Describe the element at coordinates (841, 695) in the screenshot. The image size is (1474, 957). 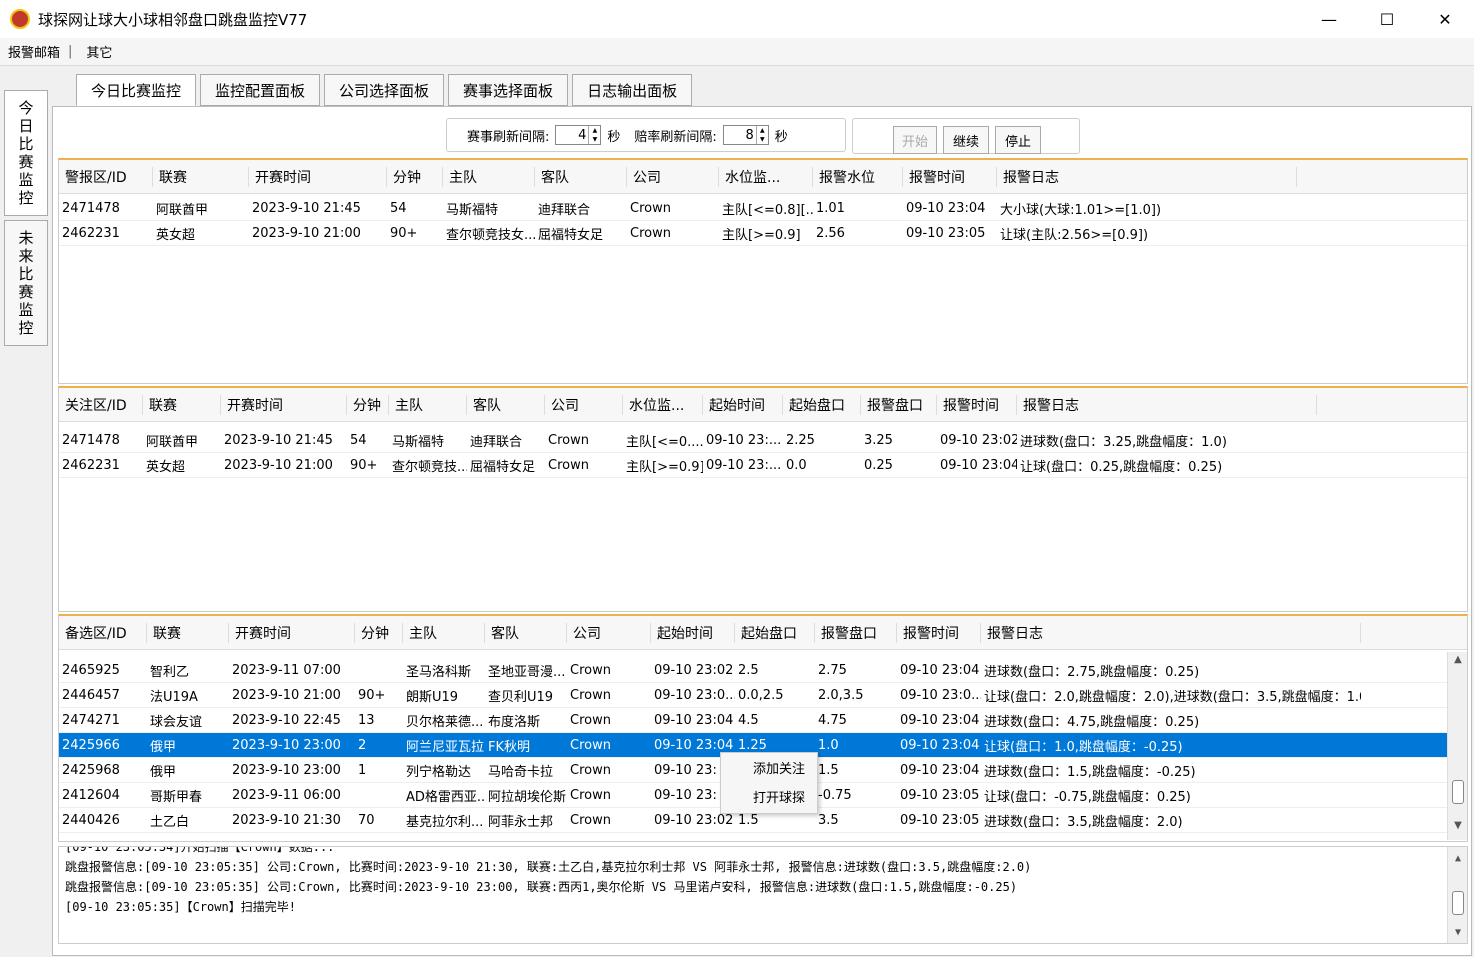
I see `table-cell: 2.0,3.5` at that location.